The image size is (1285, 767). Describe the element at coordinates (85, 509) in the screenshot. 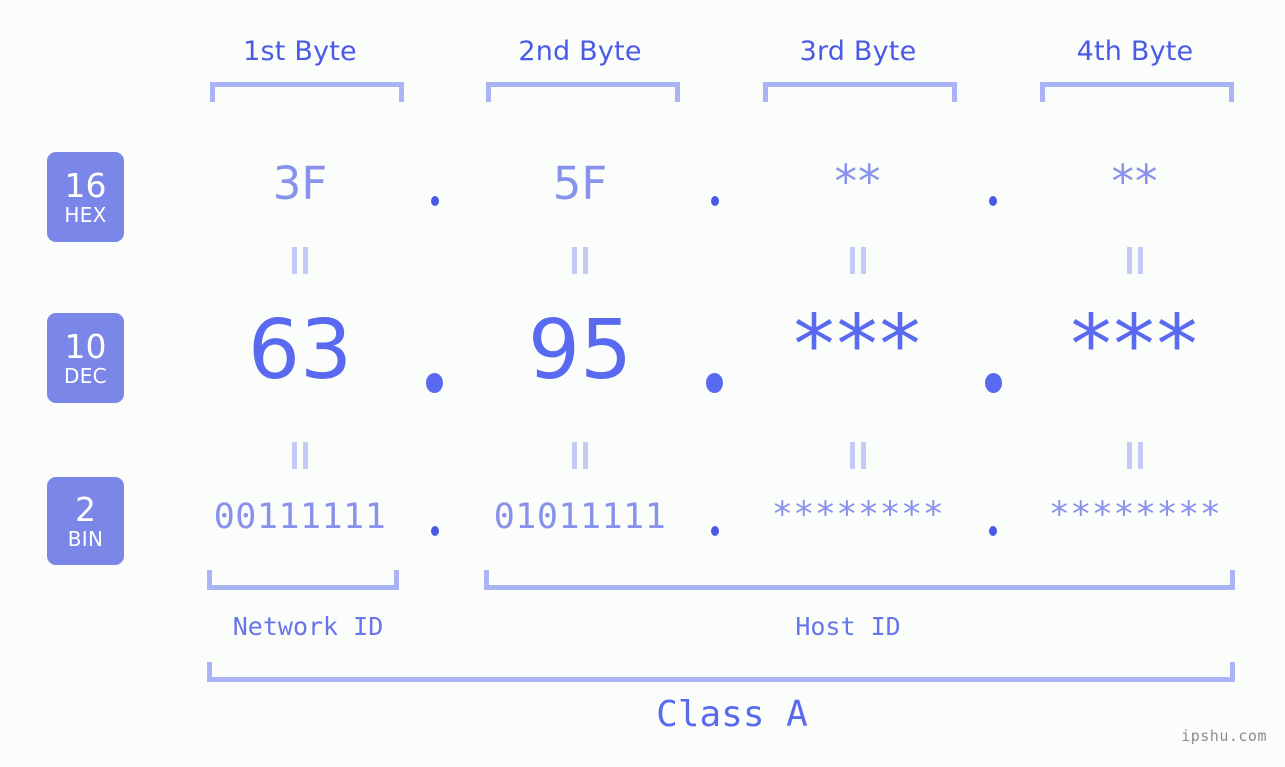

I see `badge-bin-base: 2` at that location.